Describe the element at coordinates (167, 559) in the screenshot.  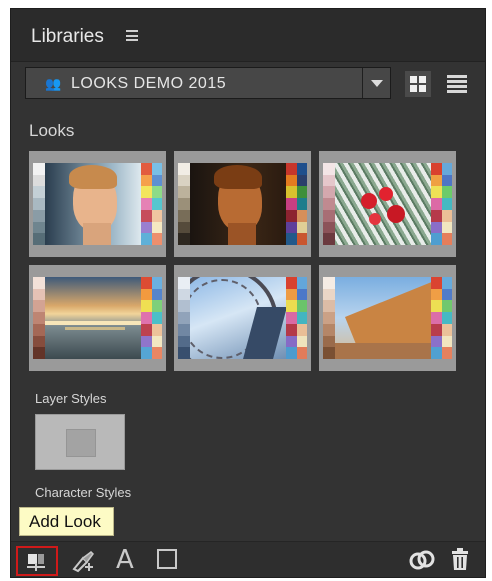
I see `shape-icon` at that location.